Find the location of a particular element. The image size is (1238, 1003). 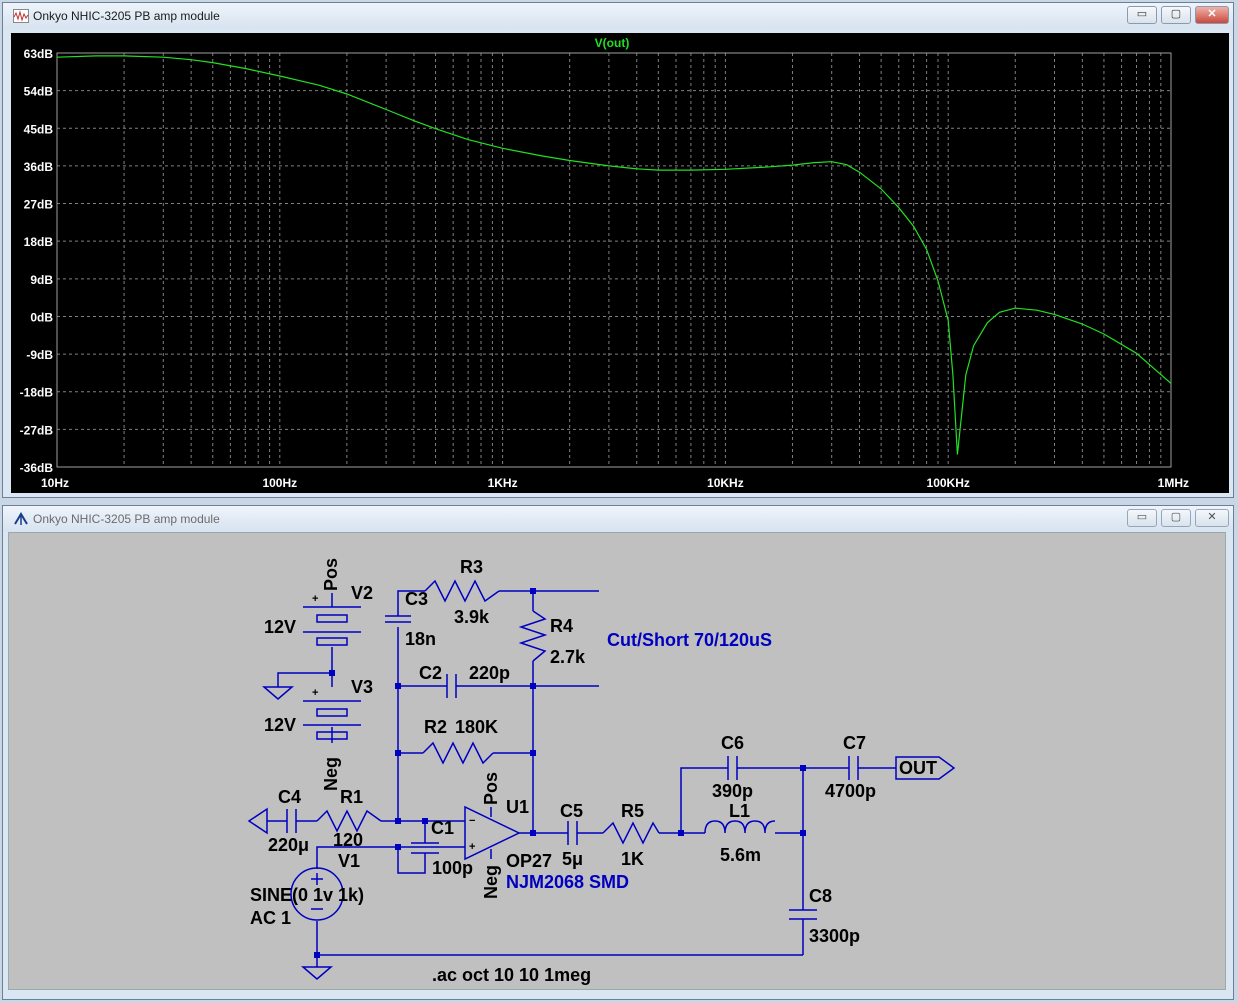

y-tick-label: 27dB is located at coordinates (39, 205).